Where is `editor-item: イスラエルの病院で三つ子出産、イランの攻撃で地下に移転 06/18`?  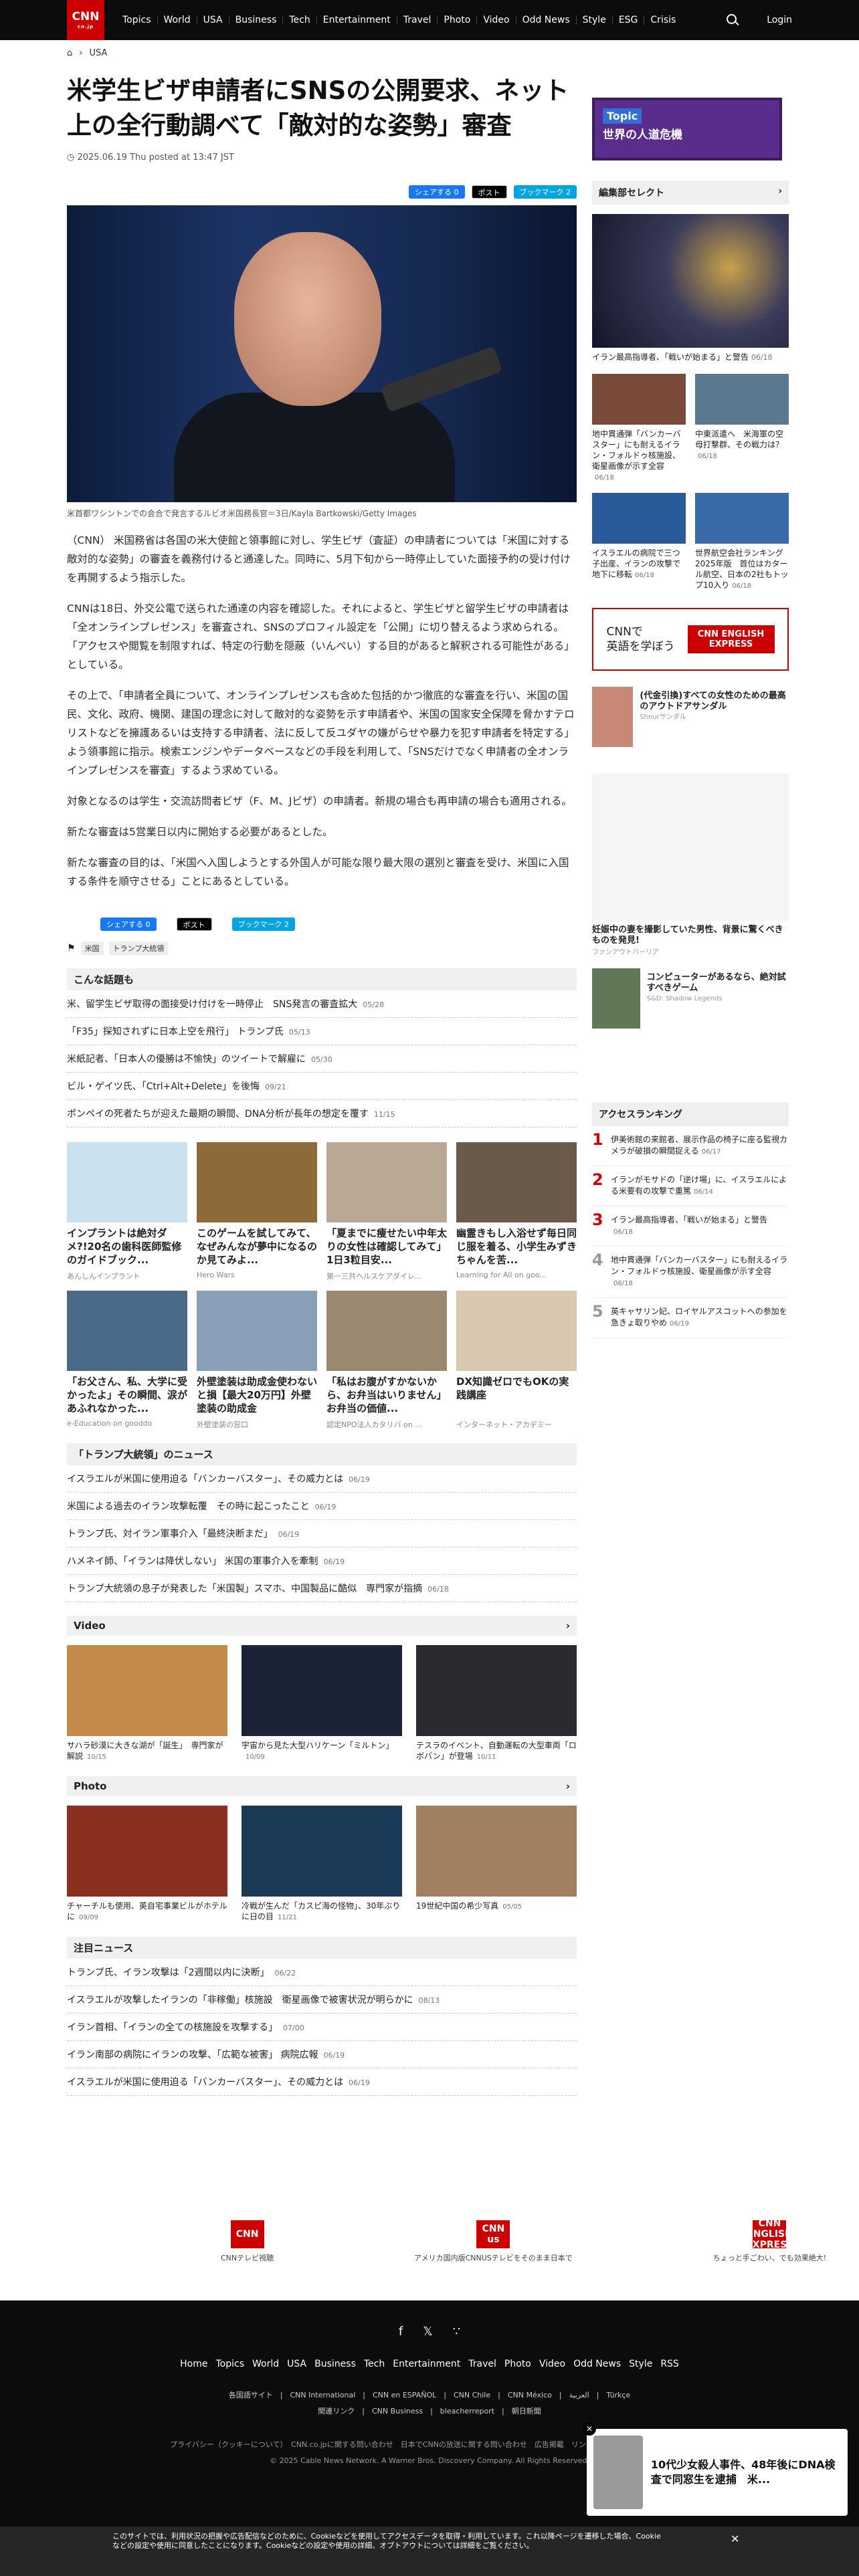
editor-item: イスラエルの病院で三つ子出産、イランの攻撃で地下に移転 06/18 is located at coordinates (639, 543).